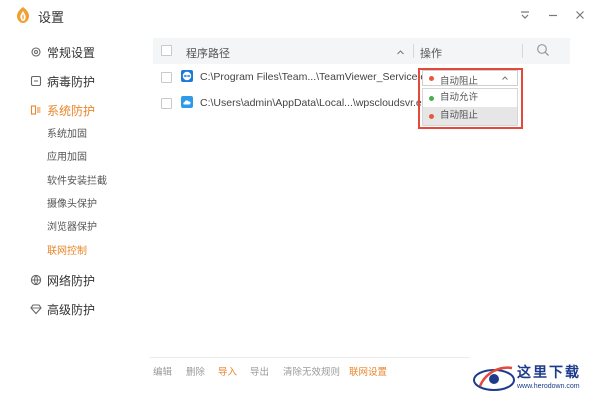  Describe the element at coordinates (195, 371) in the screenshot. I see `delete-button: 删除` at that location.